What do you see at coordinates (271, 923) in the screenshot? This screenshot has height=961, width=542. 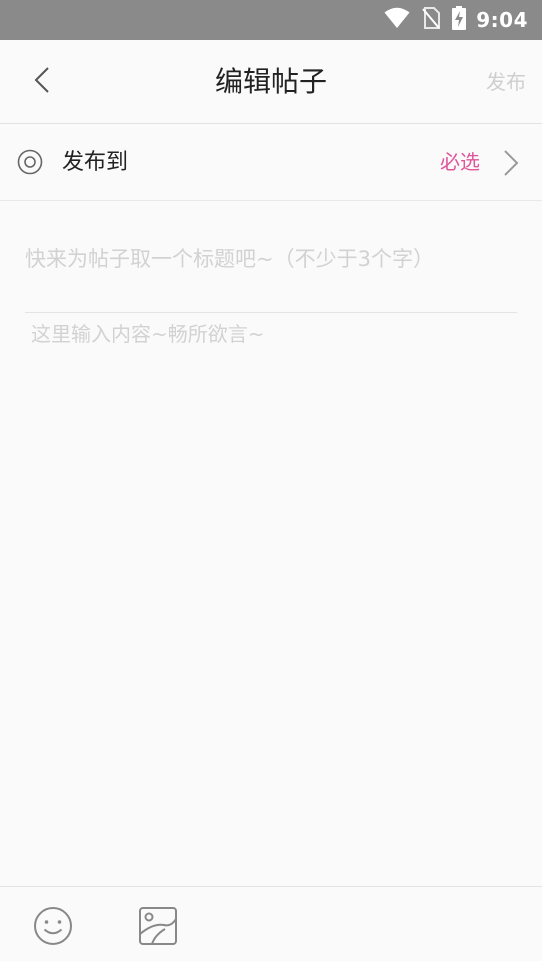 I see `bottom-toolbar` at bounding box center [271, 923].